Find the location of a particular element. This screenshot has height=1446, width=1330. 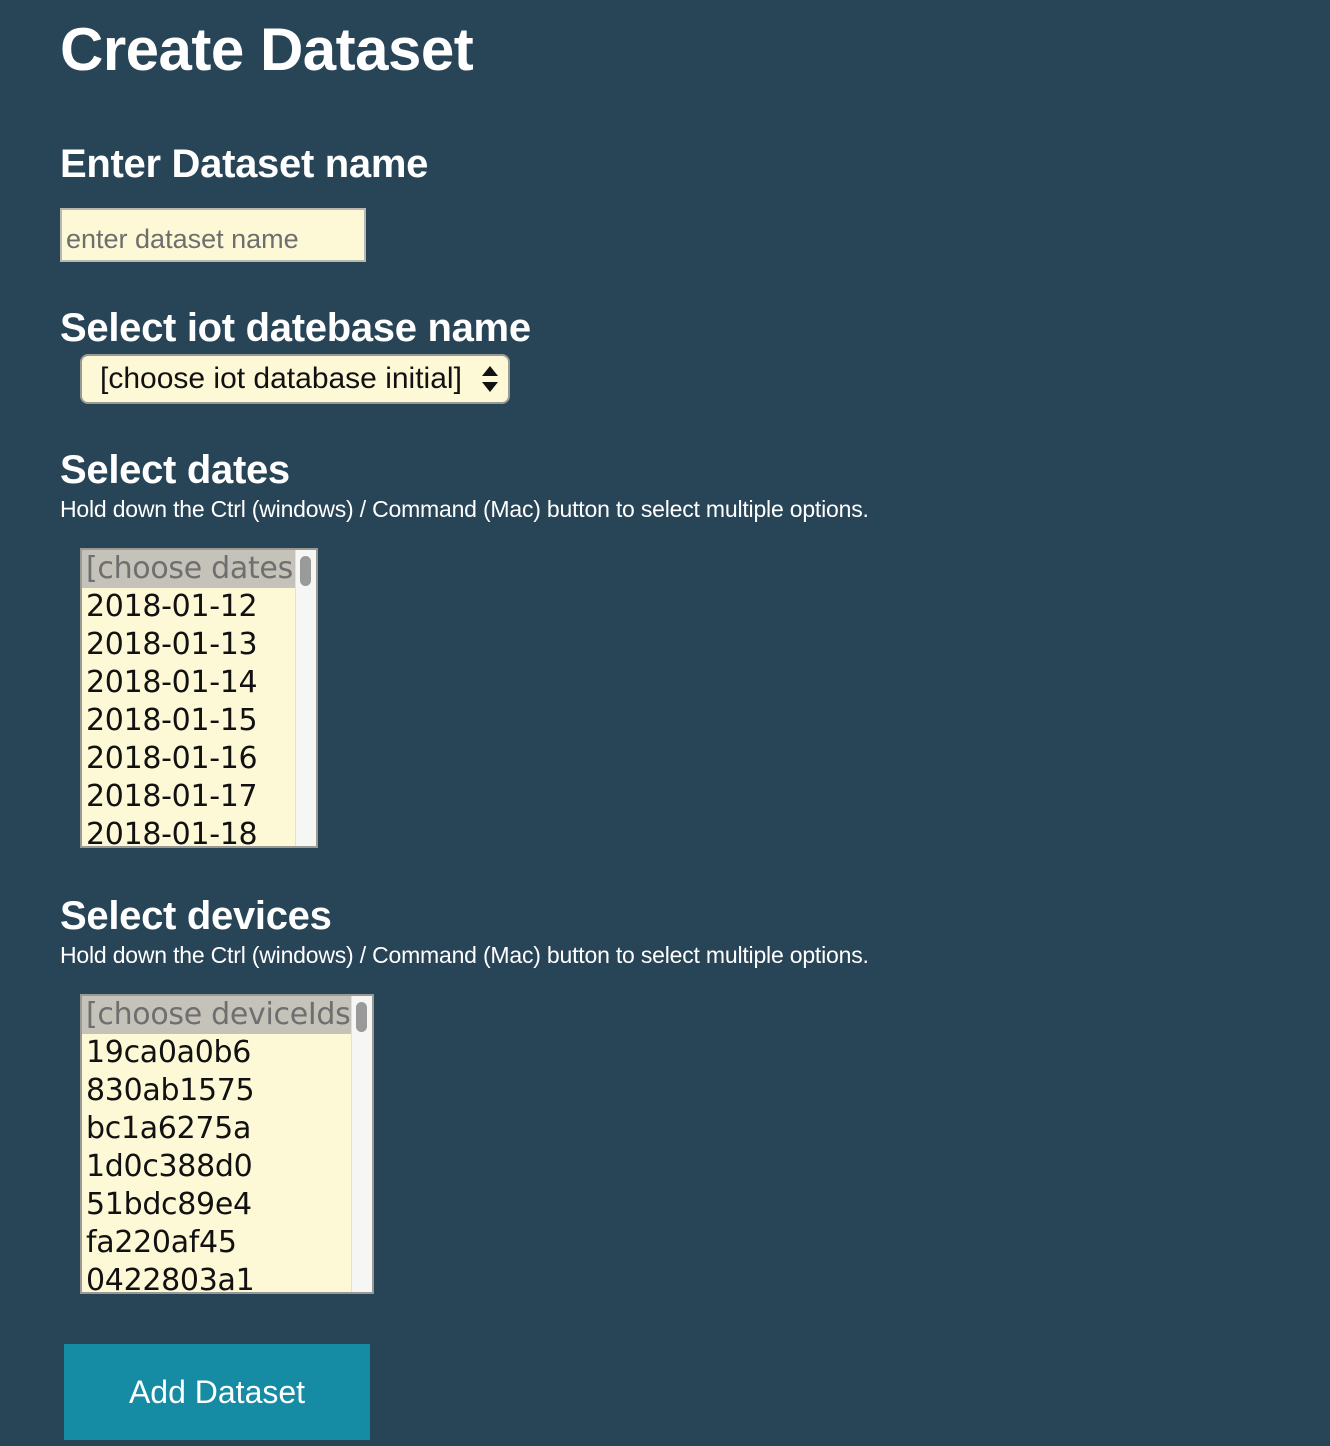

database-select: [choose iot database initial] is located at coordinates (295, 379).